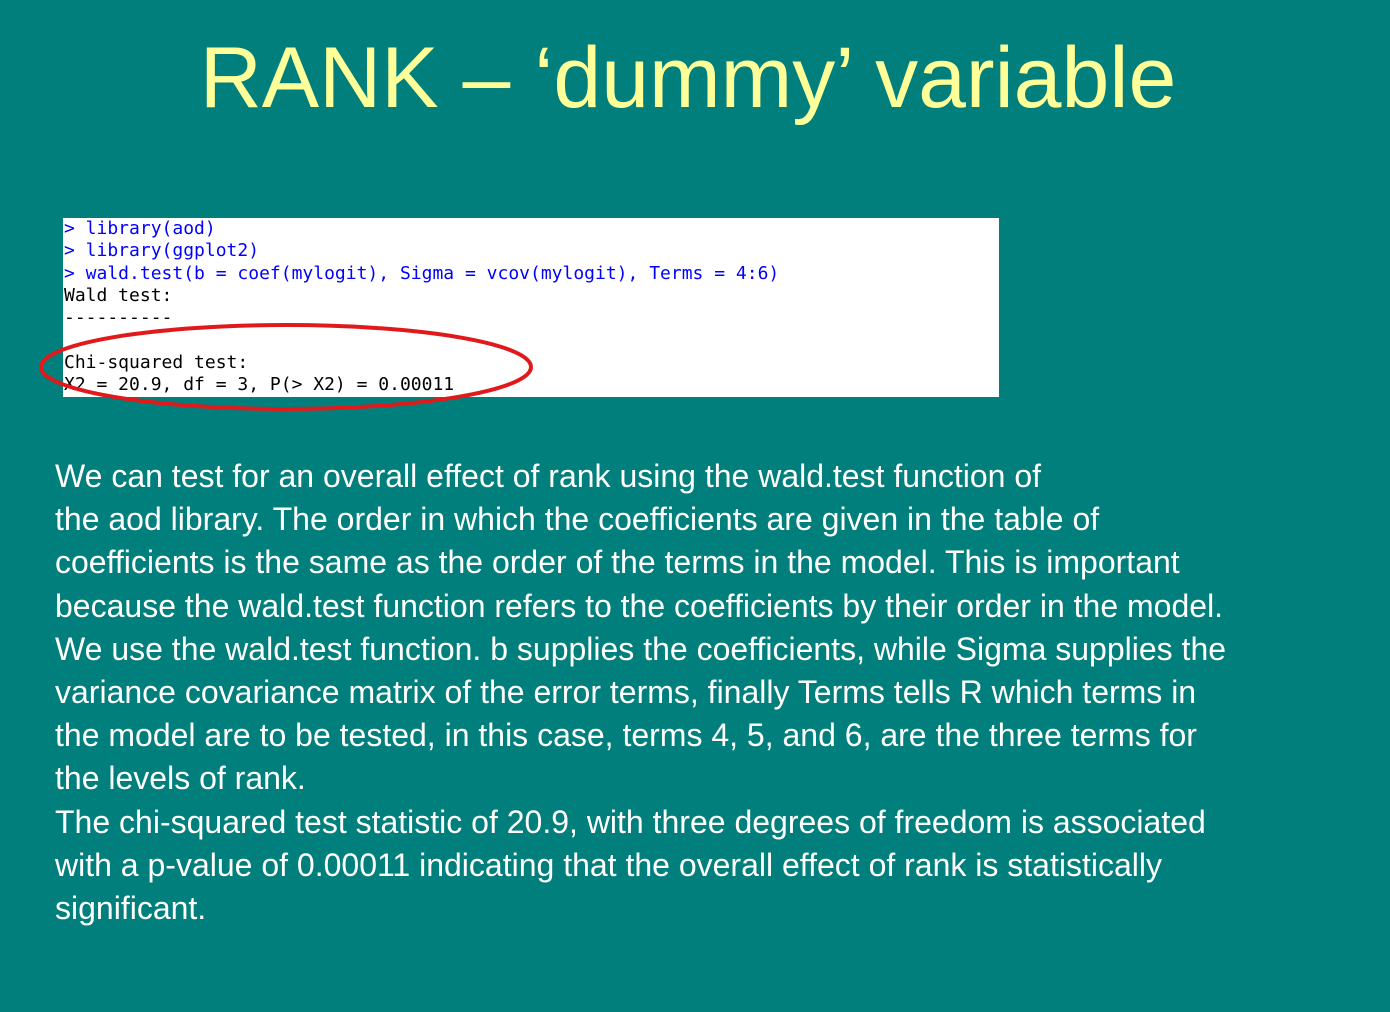 The height and width of the screenshot is (1012, 1390). I want to click on console-line-7: Chi-squared test:, so click(156, 362).